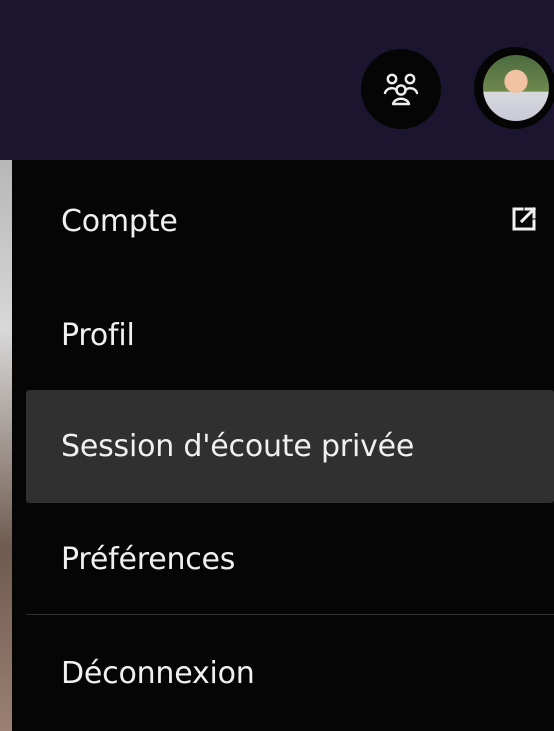  I want to click on menu-item-profile: Profil, so click(290, 335).